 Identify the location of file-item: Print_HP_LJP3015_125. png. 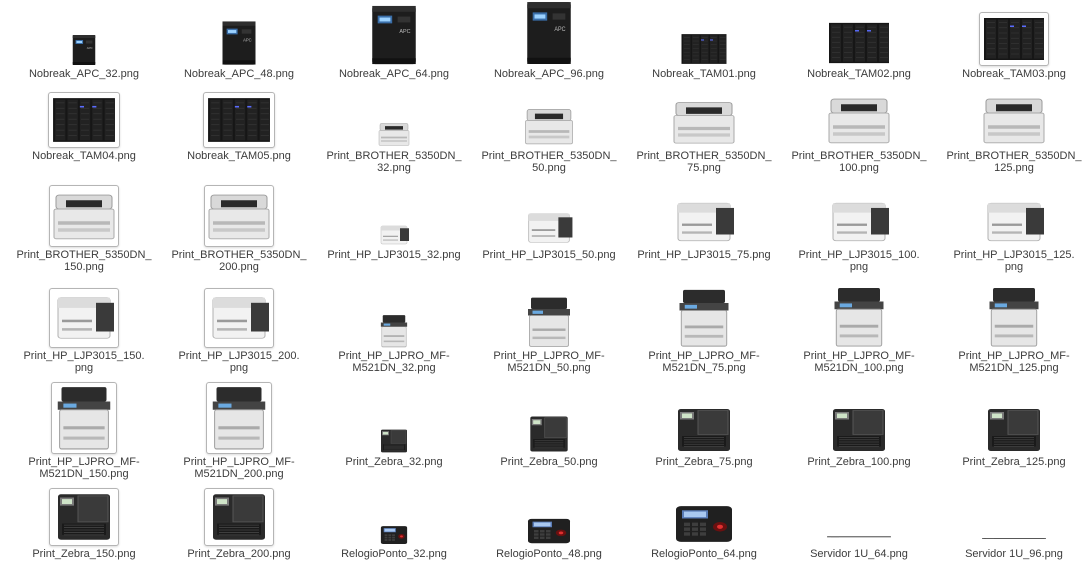
(1011, 235).